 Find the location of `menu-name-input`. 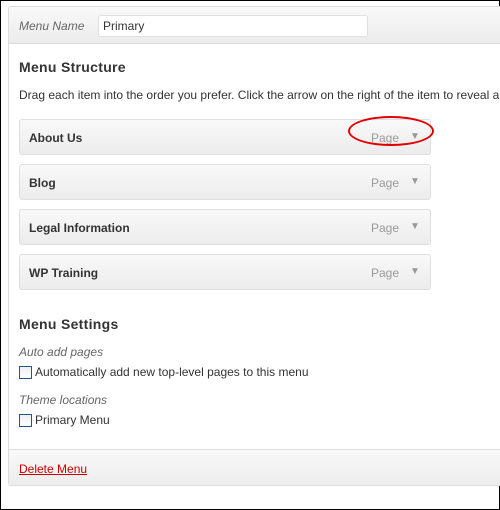

menu-name-input is located at coordinates (233, 26).